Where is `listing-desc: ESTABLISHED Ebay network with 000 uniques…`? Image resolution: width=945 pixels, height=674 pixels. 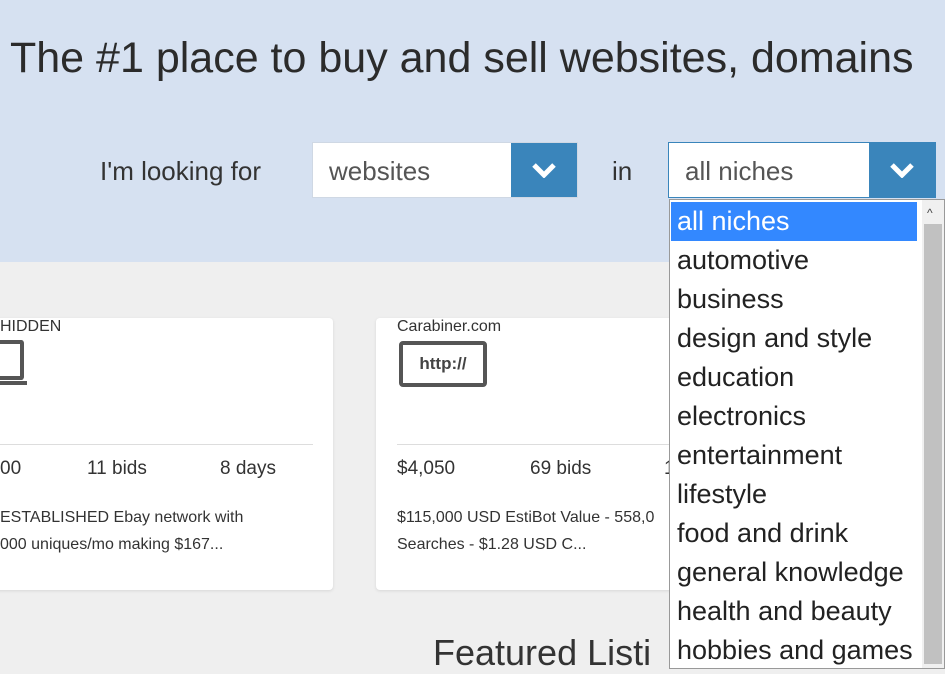
listing-desc: ESTABLISHED Ebay network with 000 uniques… is located at coordinates (122, 531).